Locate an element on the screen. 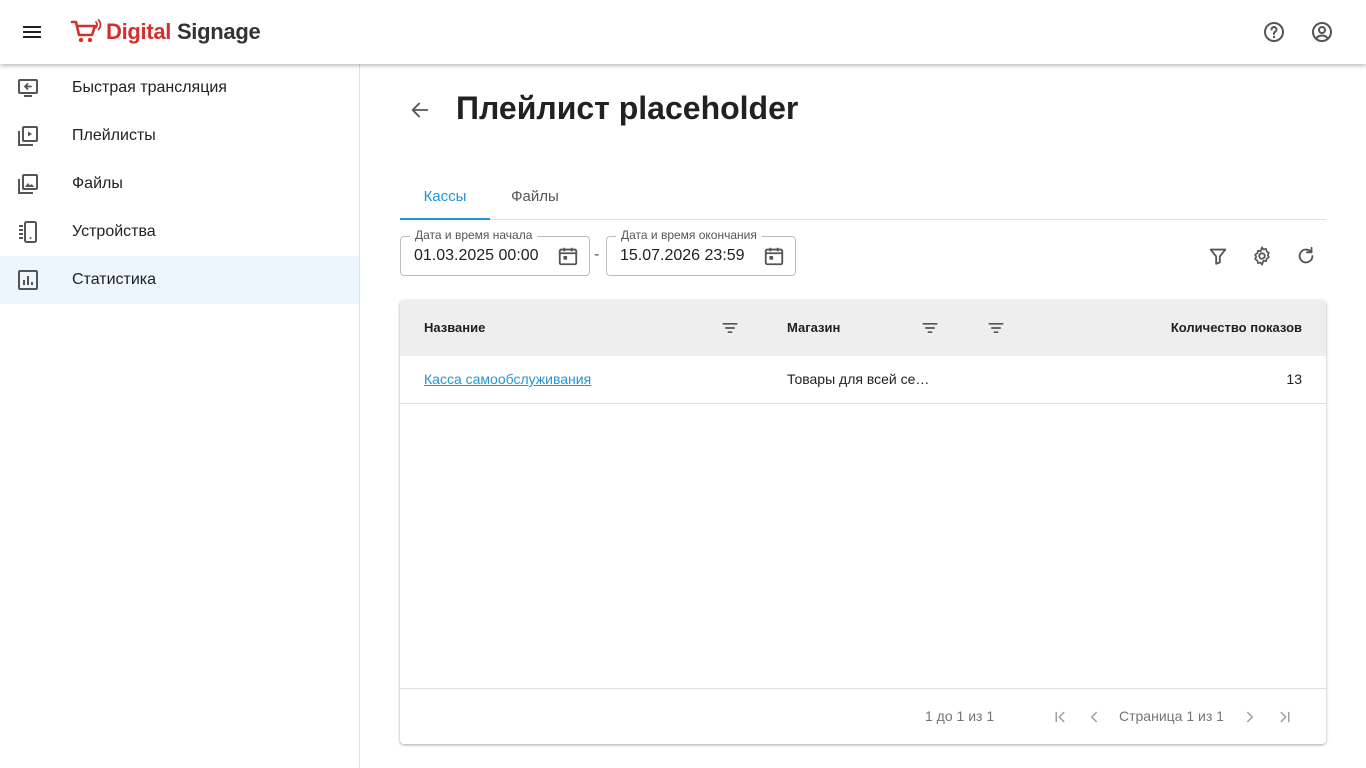 The width and height of the screenshot is (1366, 768). first-page-icon is located at coordinates (1060, 717).